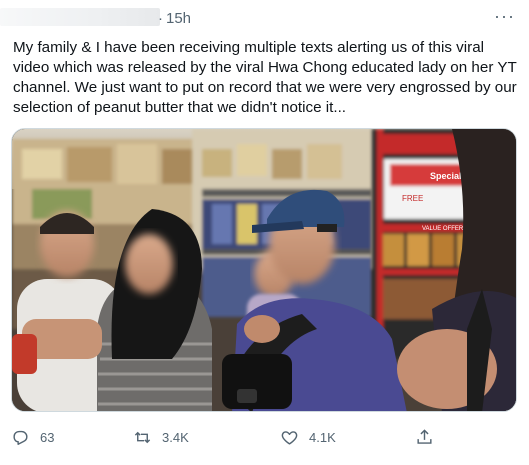 The height and width of the screenshot is (465, 529). Describe the element at coordinates (322, 437) in the screenshot. I see `like-count: 4.1K` at that location.